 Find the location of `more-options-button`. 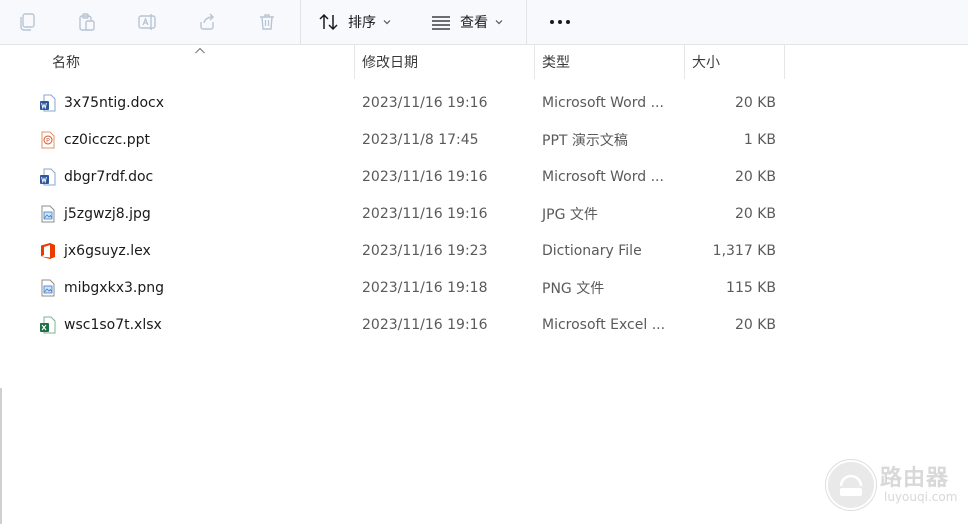

more-options-button is located at coordinates (560, 22).